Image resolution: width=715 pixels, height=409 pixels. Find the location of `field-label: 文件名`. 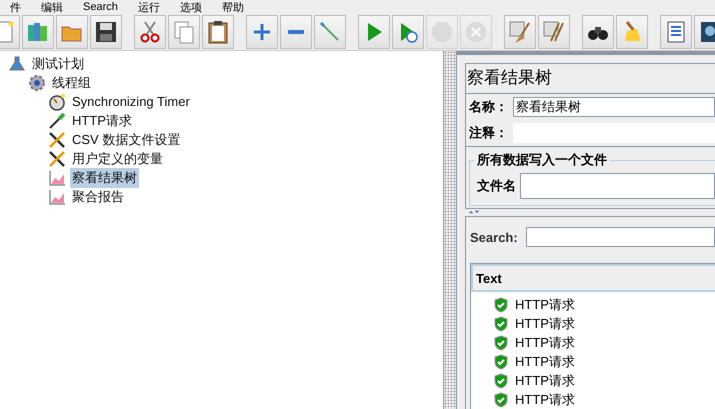

field-label: 文件名 is located at coordinates (496, 186).